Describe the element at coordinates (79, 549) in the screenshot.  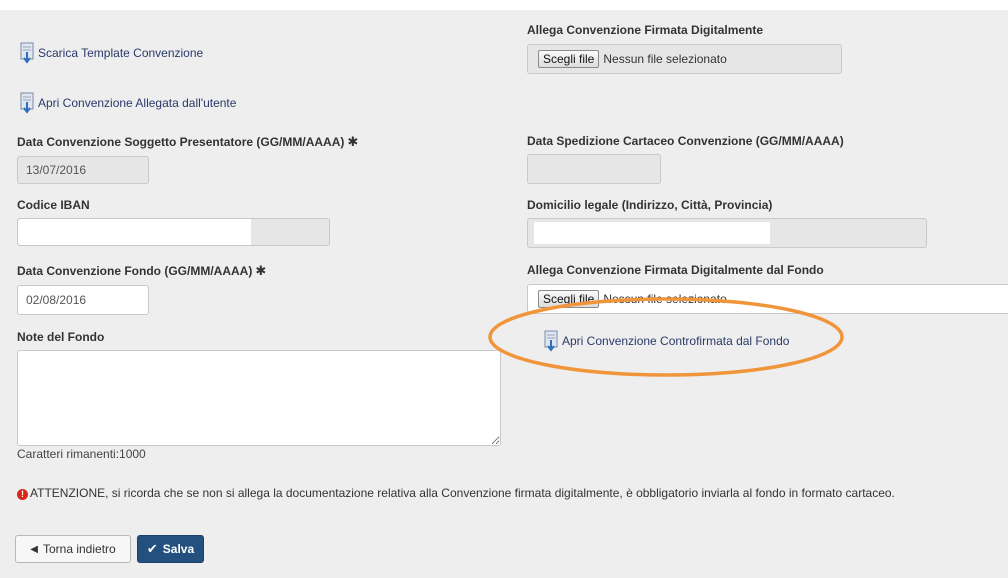
I see `back-button-label: Torna indietro` at that location.